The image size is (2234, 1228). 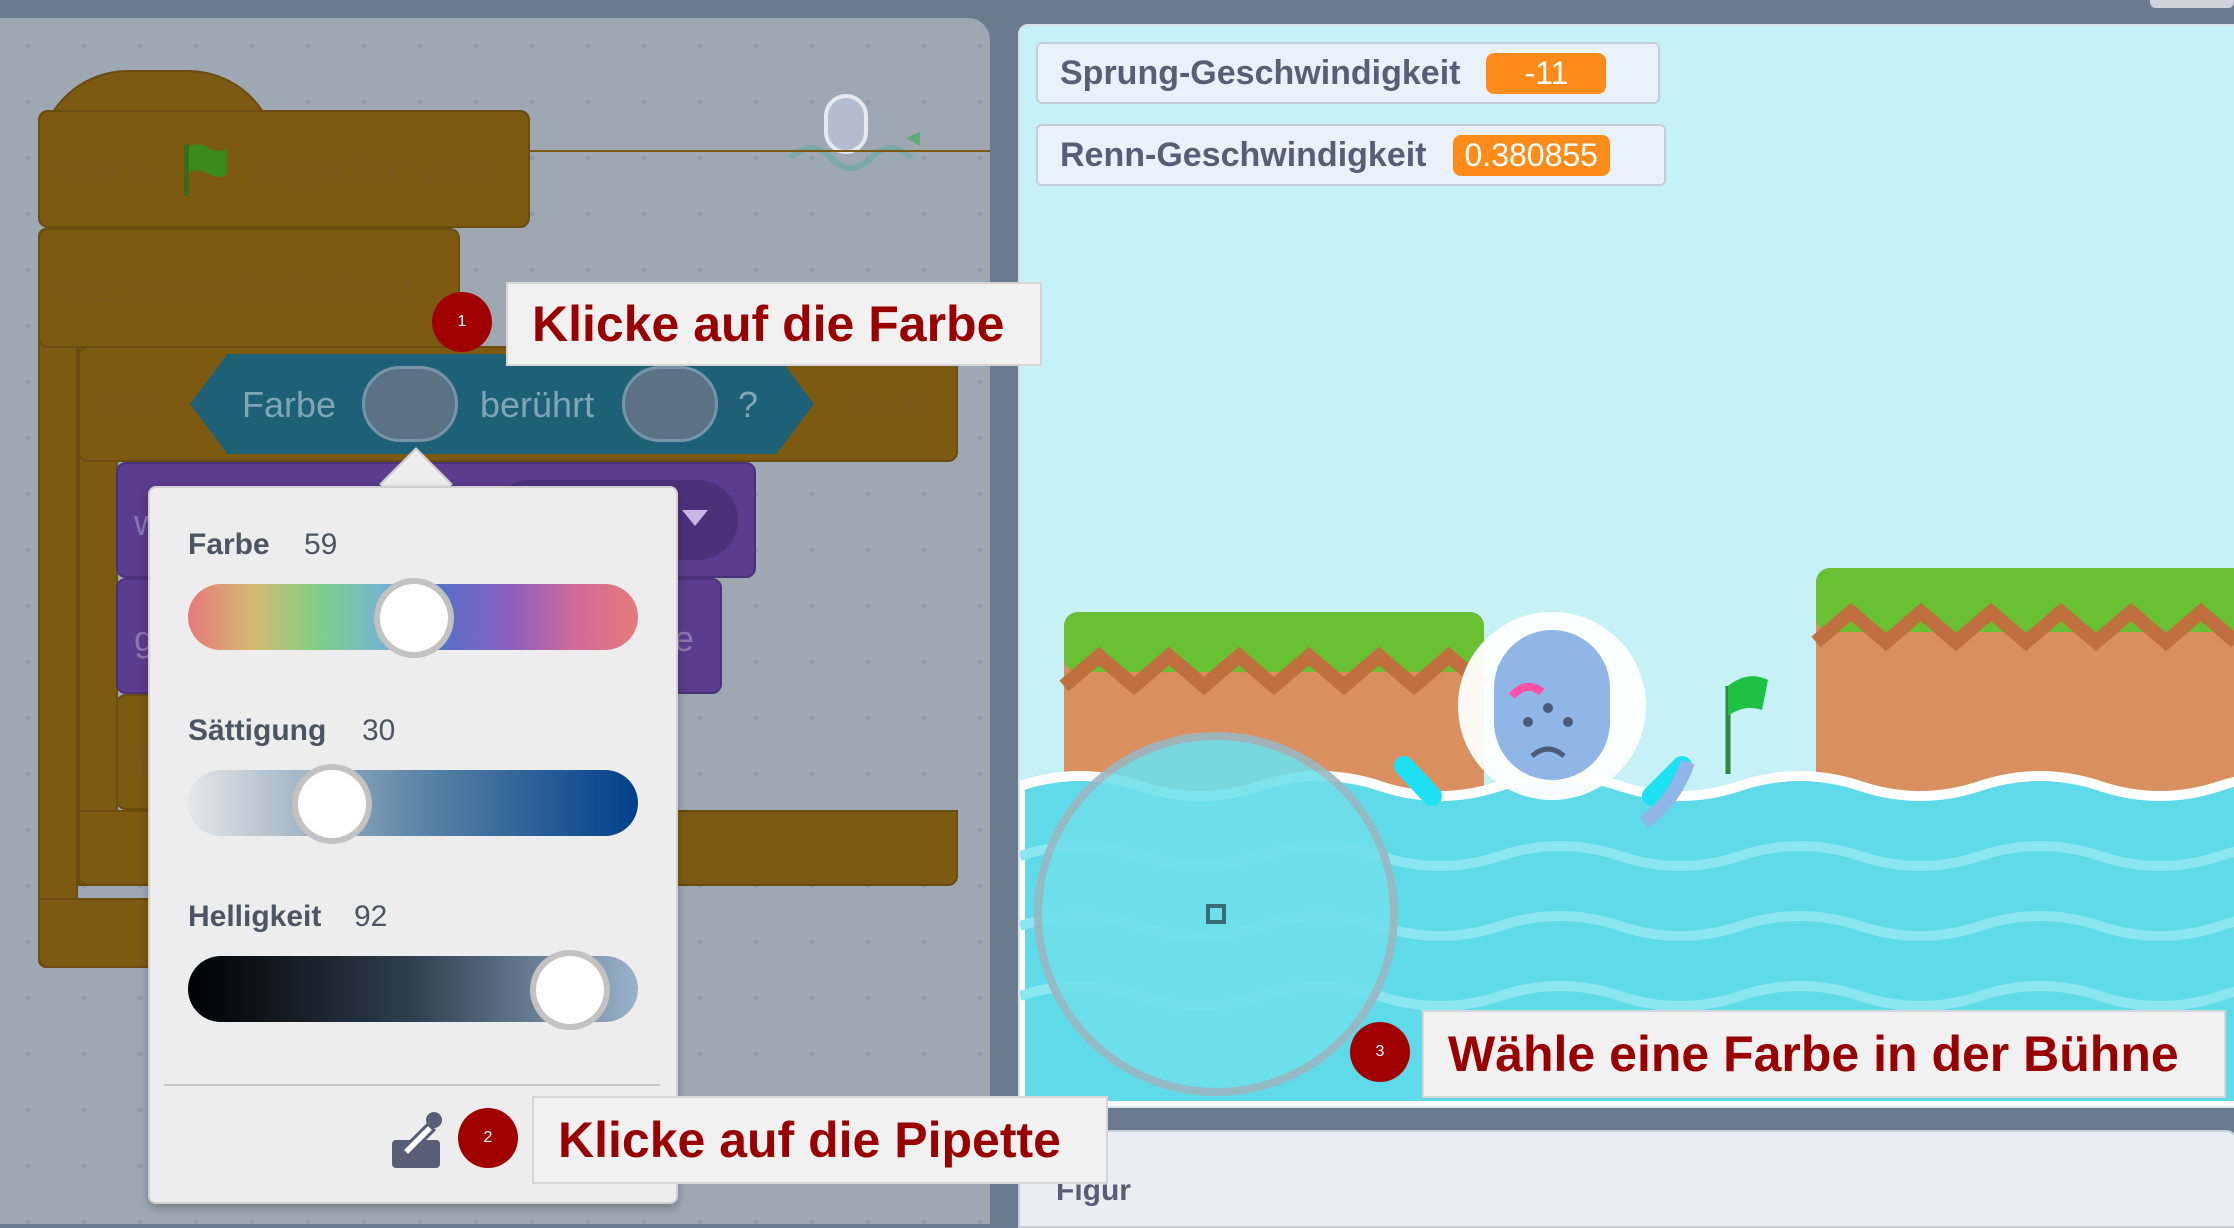 I want to click on hat-connector-line, so click(x=760, y=151).